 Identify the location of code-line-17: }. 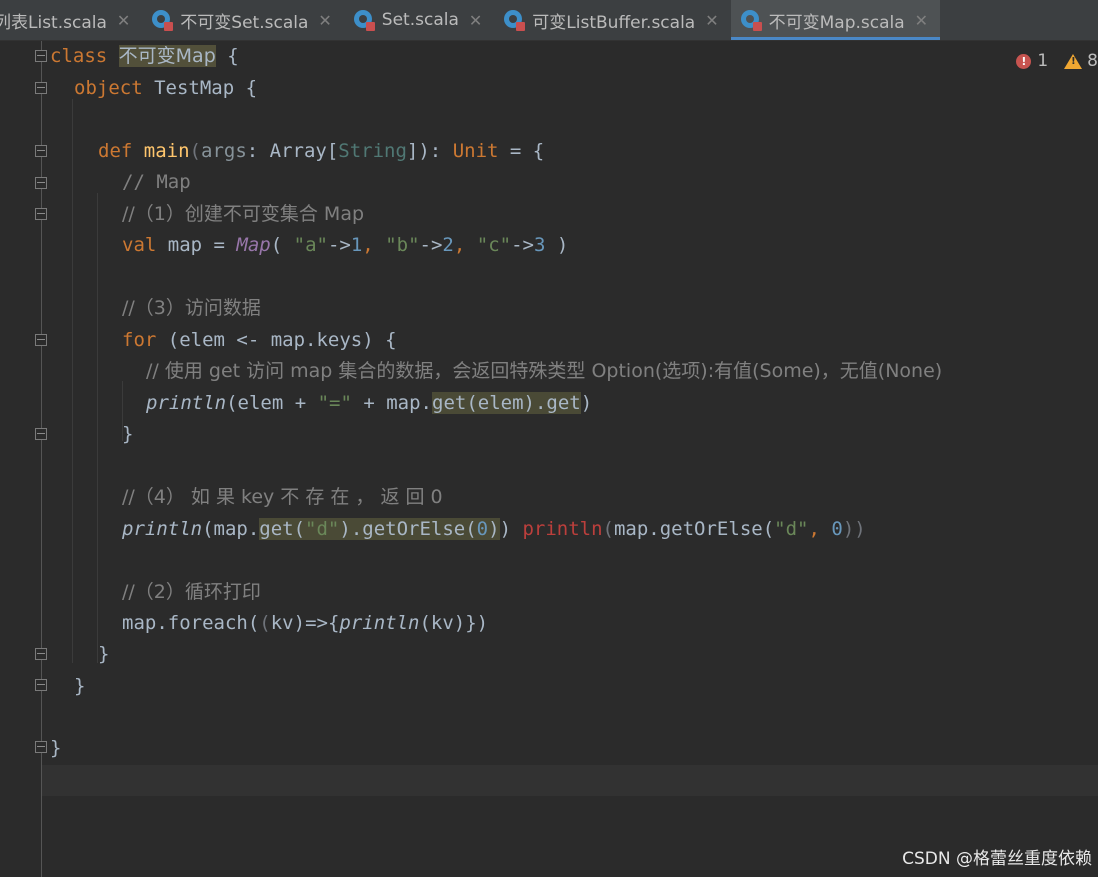
(79, 686).